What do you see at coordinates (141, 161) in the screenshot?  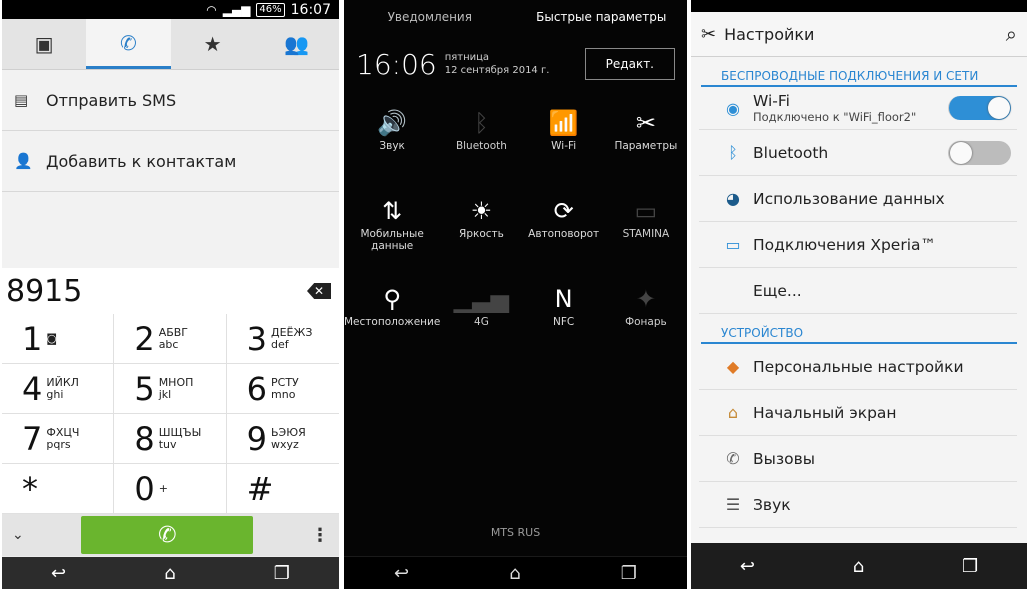 I see `add-contact-label: Добавить к контактам` at bounding box center [141, 161].